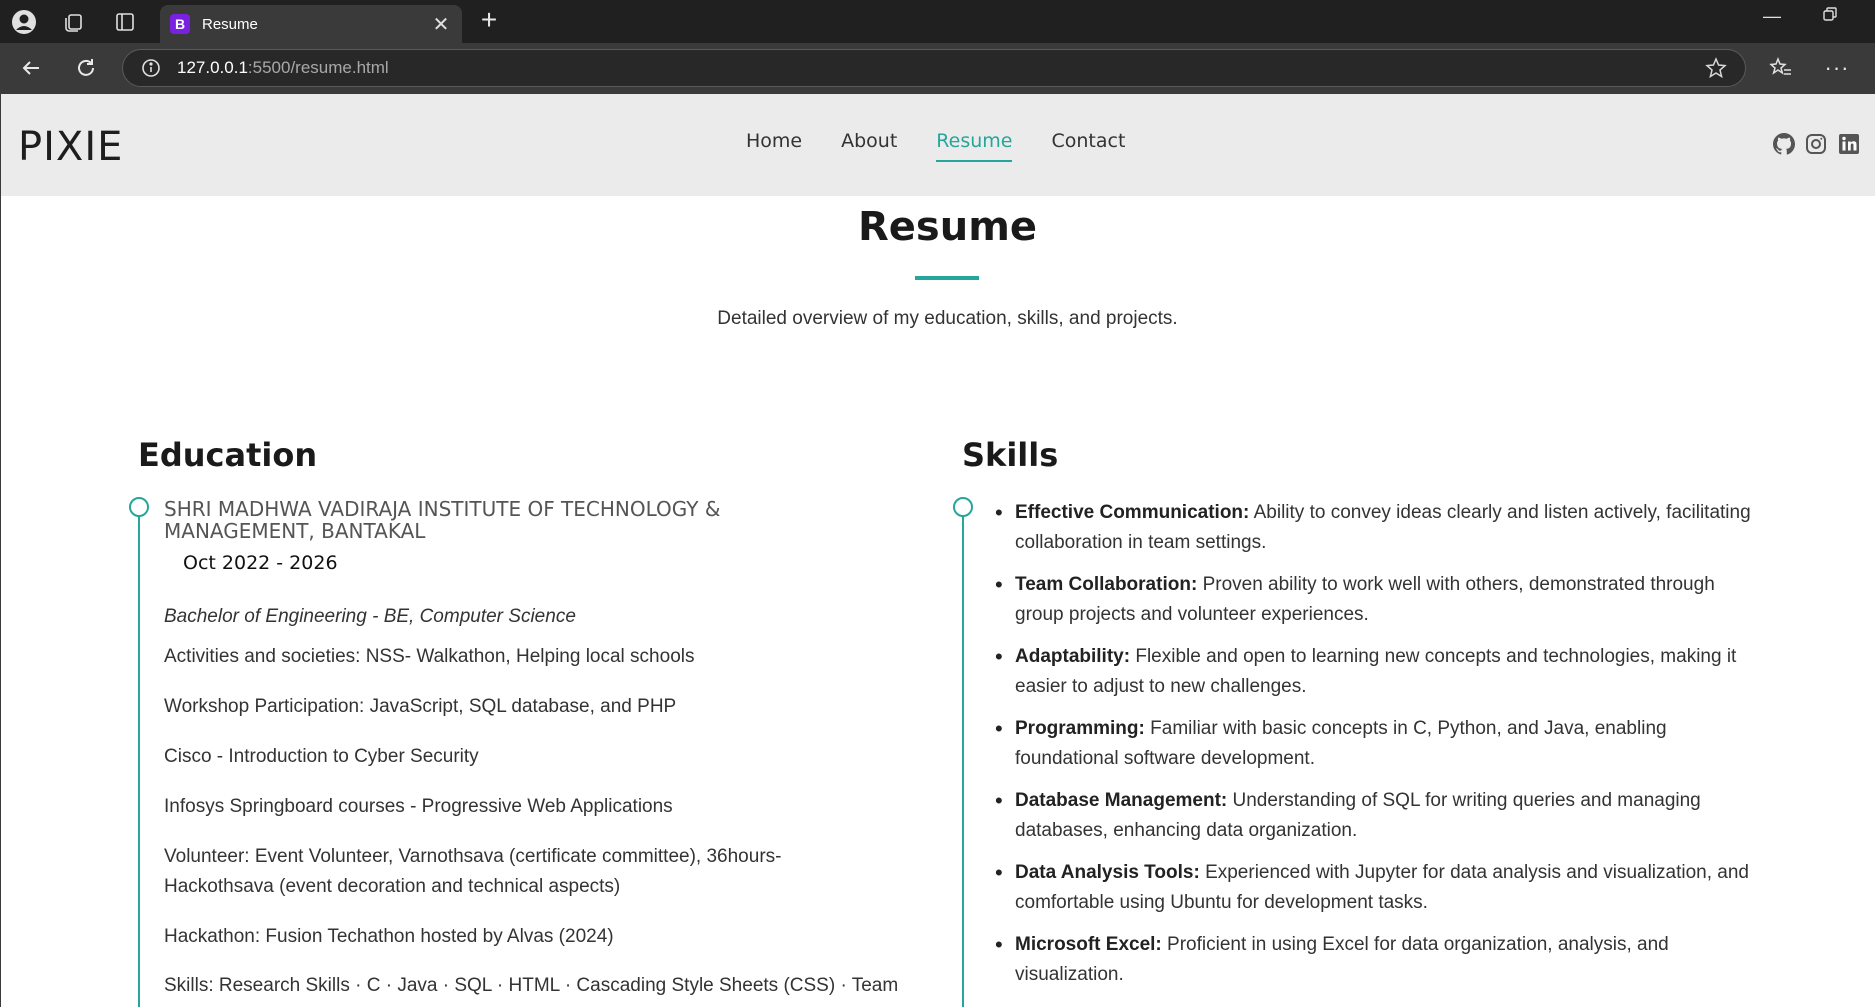 The width and height of the screenshot is (1875, 1007). I want to click on restore-icon, so click(1830, 16).